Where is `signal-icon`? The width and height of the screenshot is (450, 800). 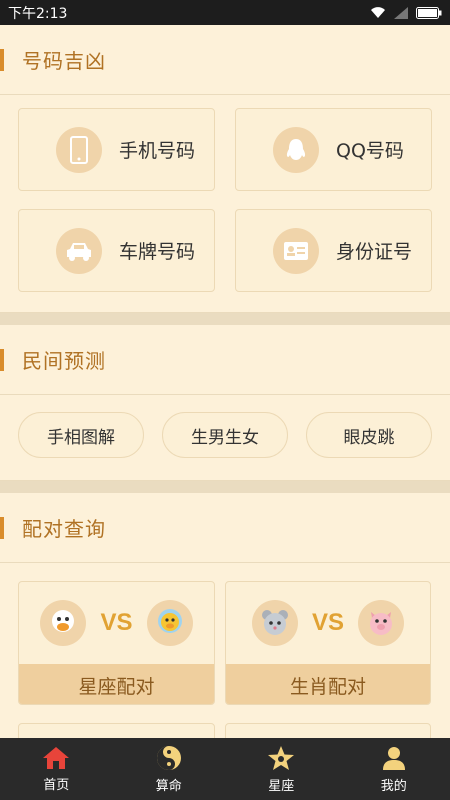 signal-icon is located at coordinates (401, 12).